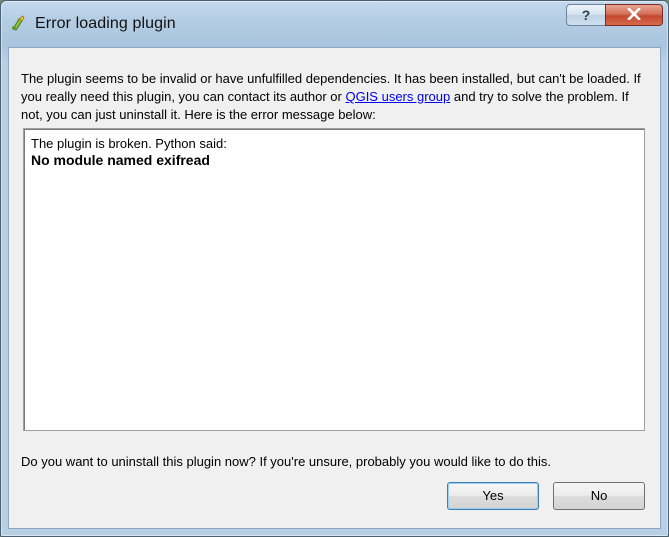  I want to click on close-icon, so click(634, 14).